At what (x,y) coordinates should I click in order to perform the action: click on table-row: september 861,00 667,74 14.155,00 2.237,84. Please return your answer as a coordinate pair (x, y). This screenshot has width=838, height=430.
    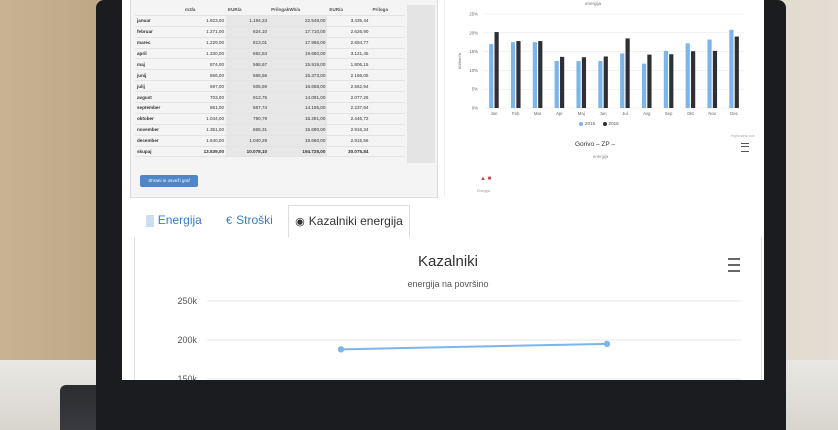
    Looking at the image, I should click on (270, 108).